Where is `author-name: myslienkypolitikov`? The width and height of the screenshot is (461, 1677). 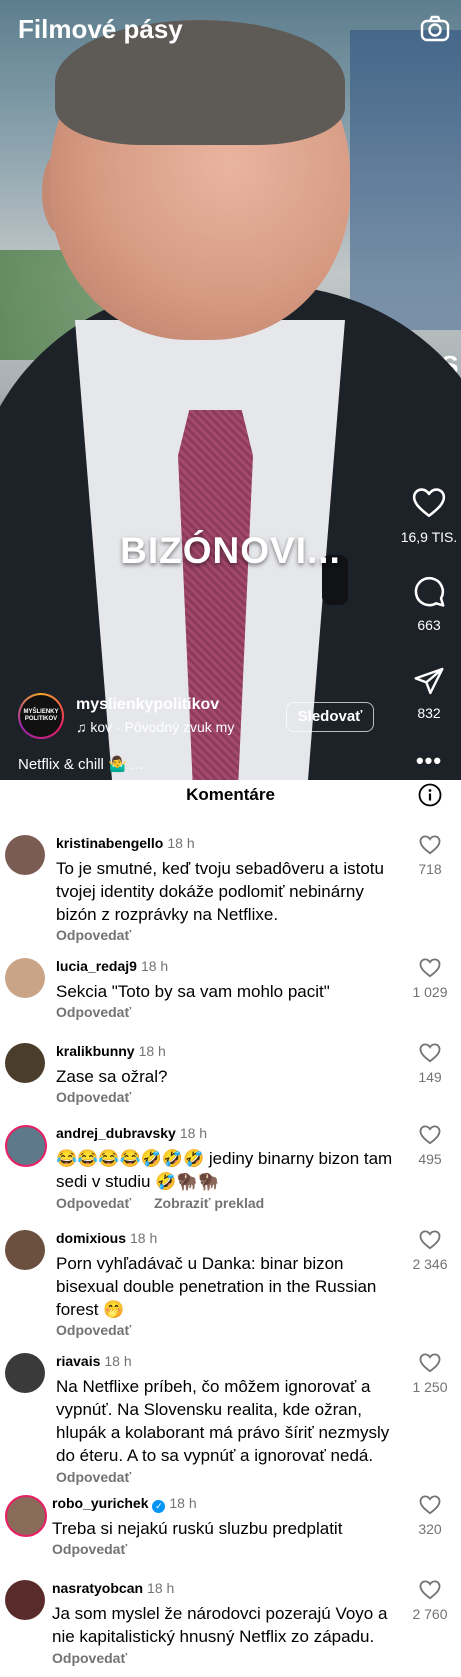
author-name: myslienkypolitikov is located at coordinates (147, 705).